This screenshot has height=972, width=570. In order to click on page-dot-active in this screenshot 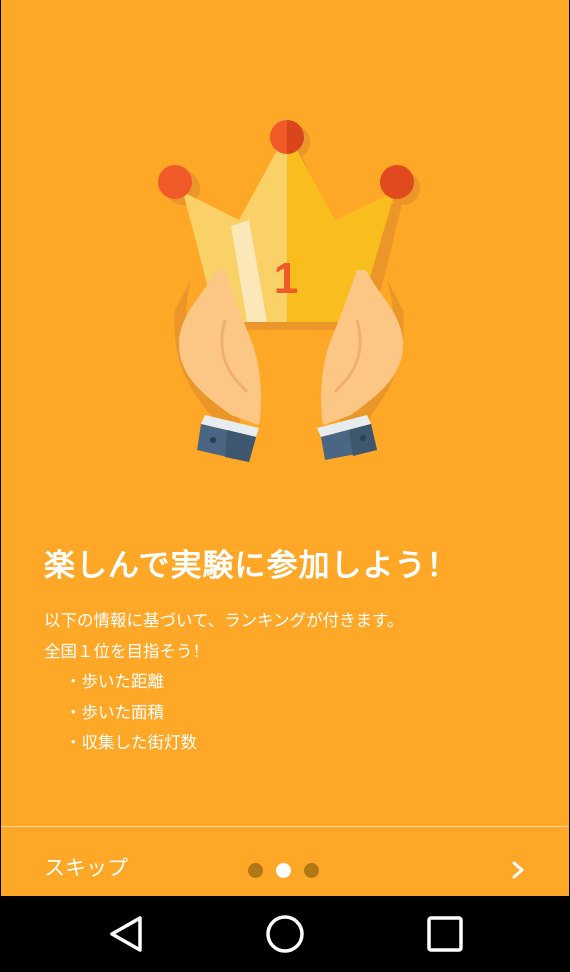, I will do `click(283, 870)`.